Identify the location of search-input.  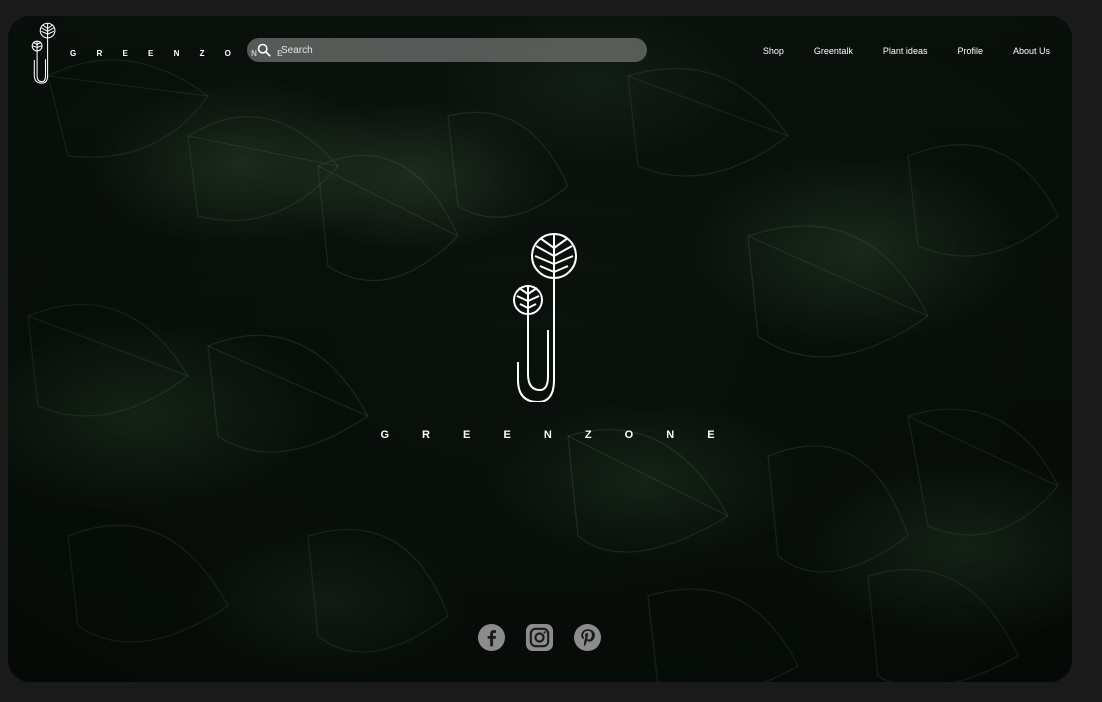
(451, 50).